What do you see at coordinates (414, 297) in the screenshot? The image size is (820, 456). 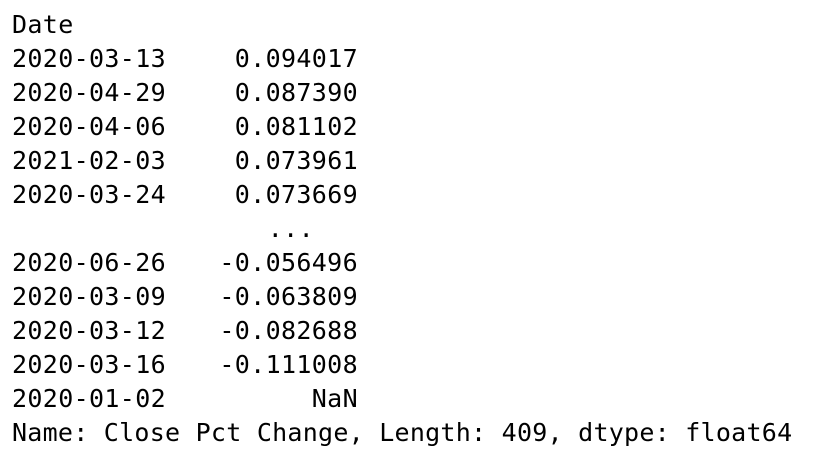 I see `series-row: 2020-03-09 -0.063809` at bounding box center [414, 297].